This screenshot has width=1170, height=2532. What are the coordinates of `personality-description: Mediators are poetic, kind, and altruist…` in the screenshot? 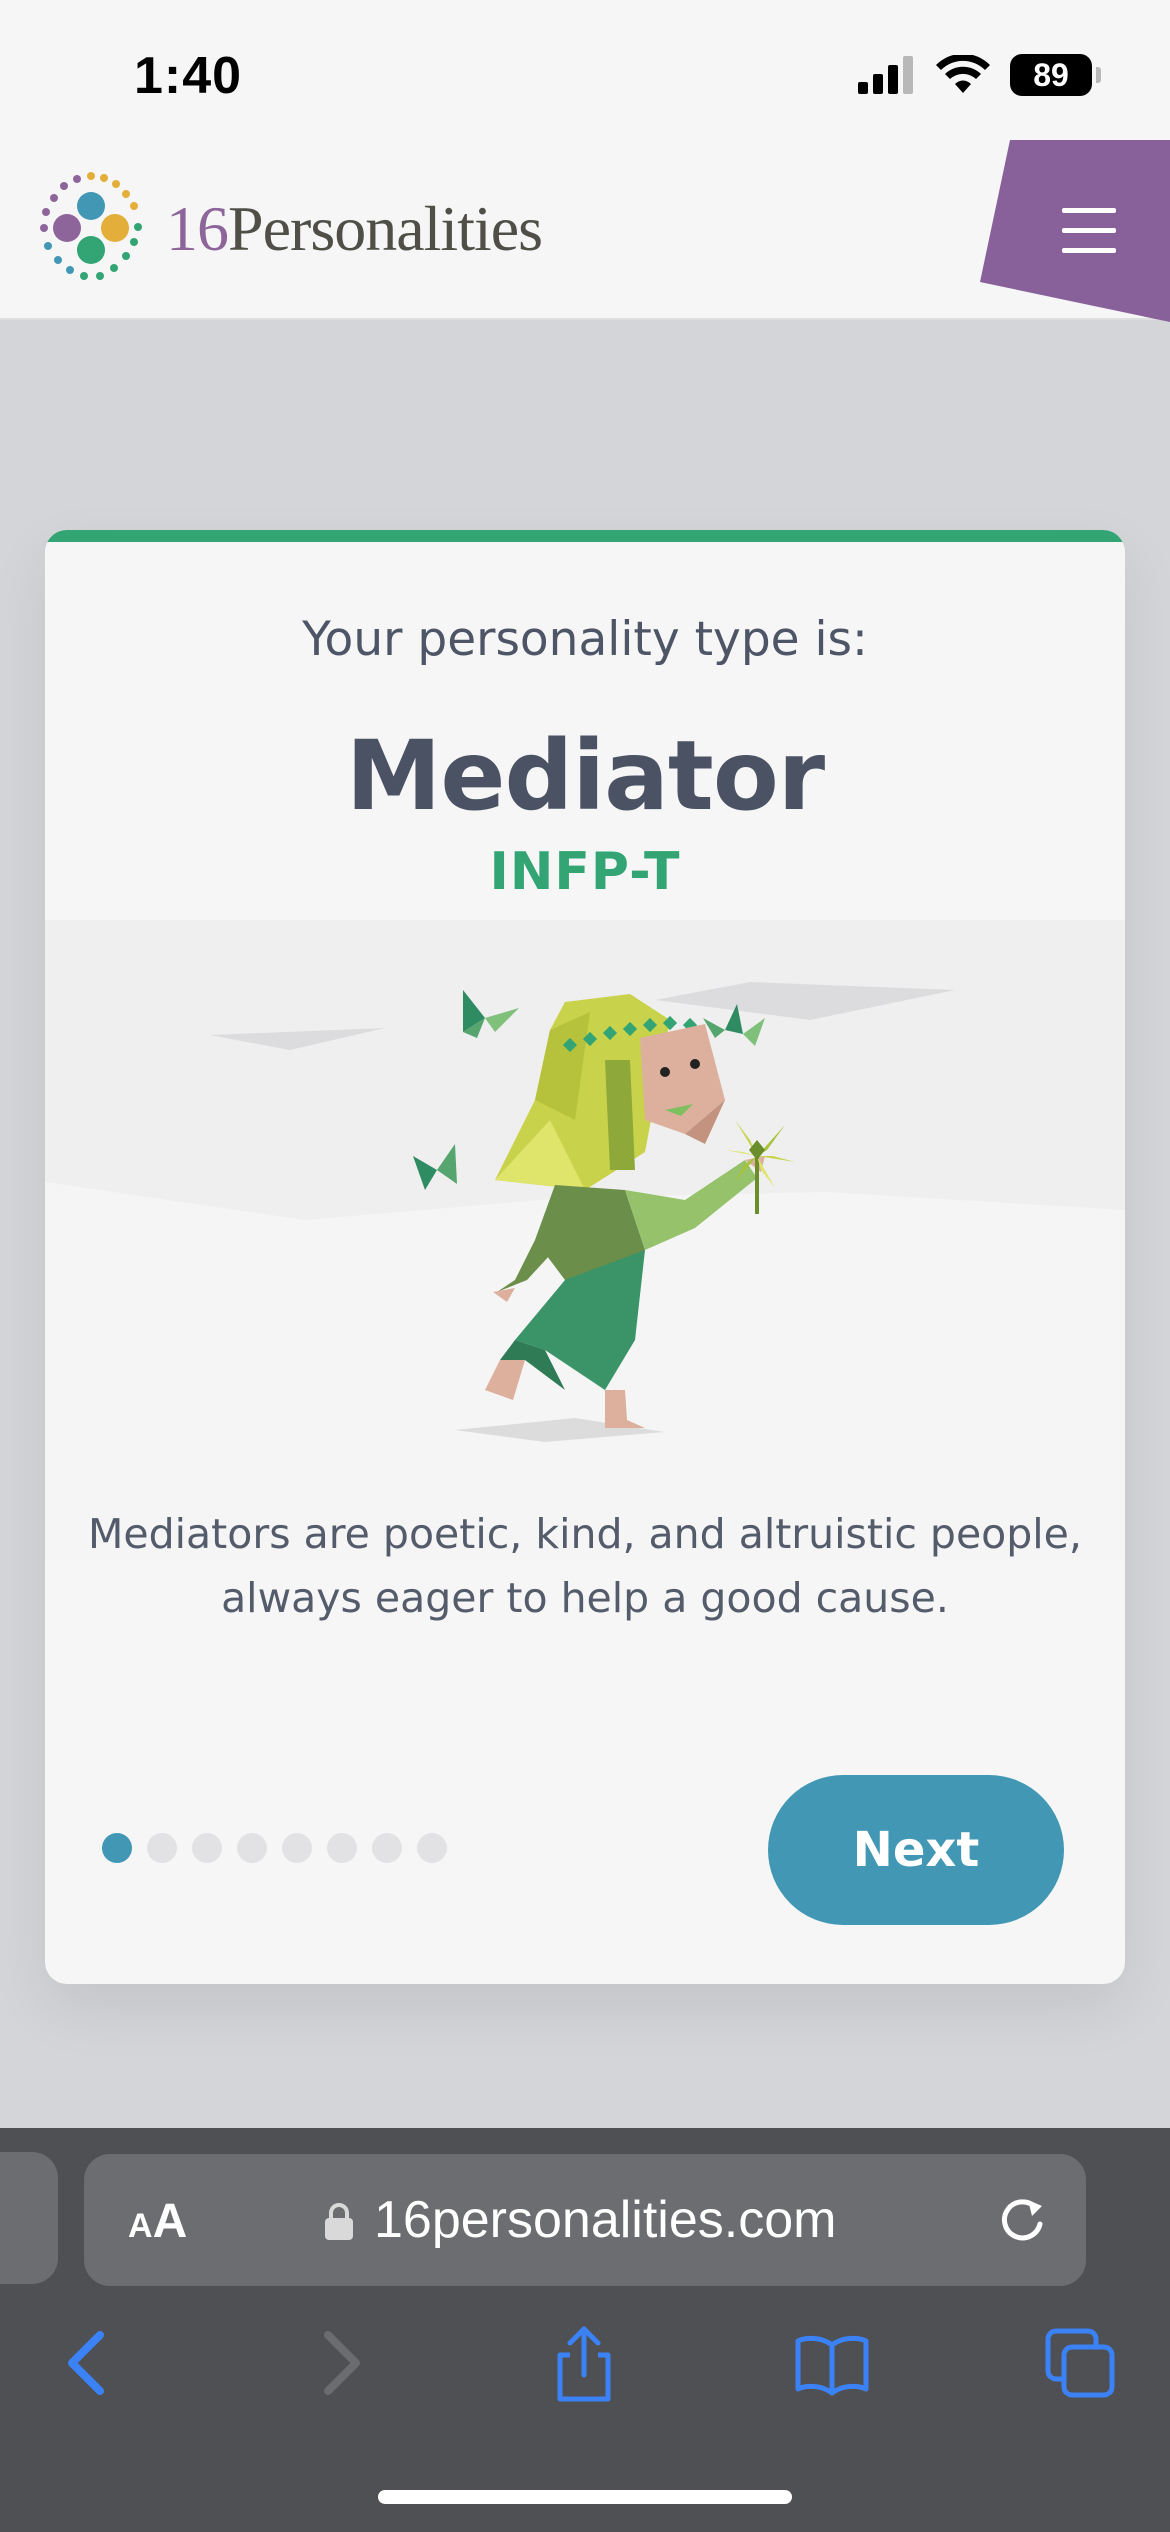 It's located at (585, 1566).